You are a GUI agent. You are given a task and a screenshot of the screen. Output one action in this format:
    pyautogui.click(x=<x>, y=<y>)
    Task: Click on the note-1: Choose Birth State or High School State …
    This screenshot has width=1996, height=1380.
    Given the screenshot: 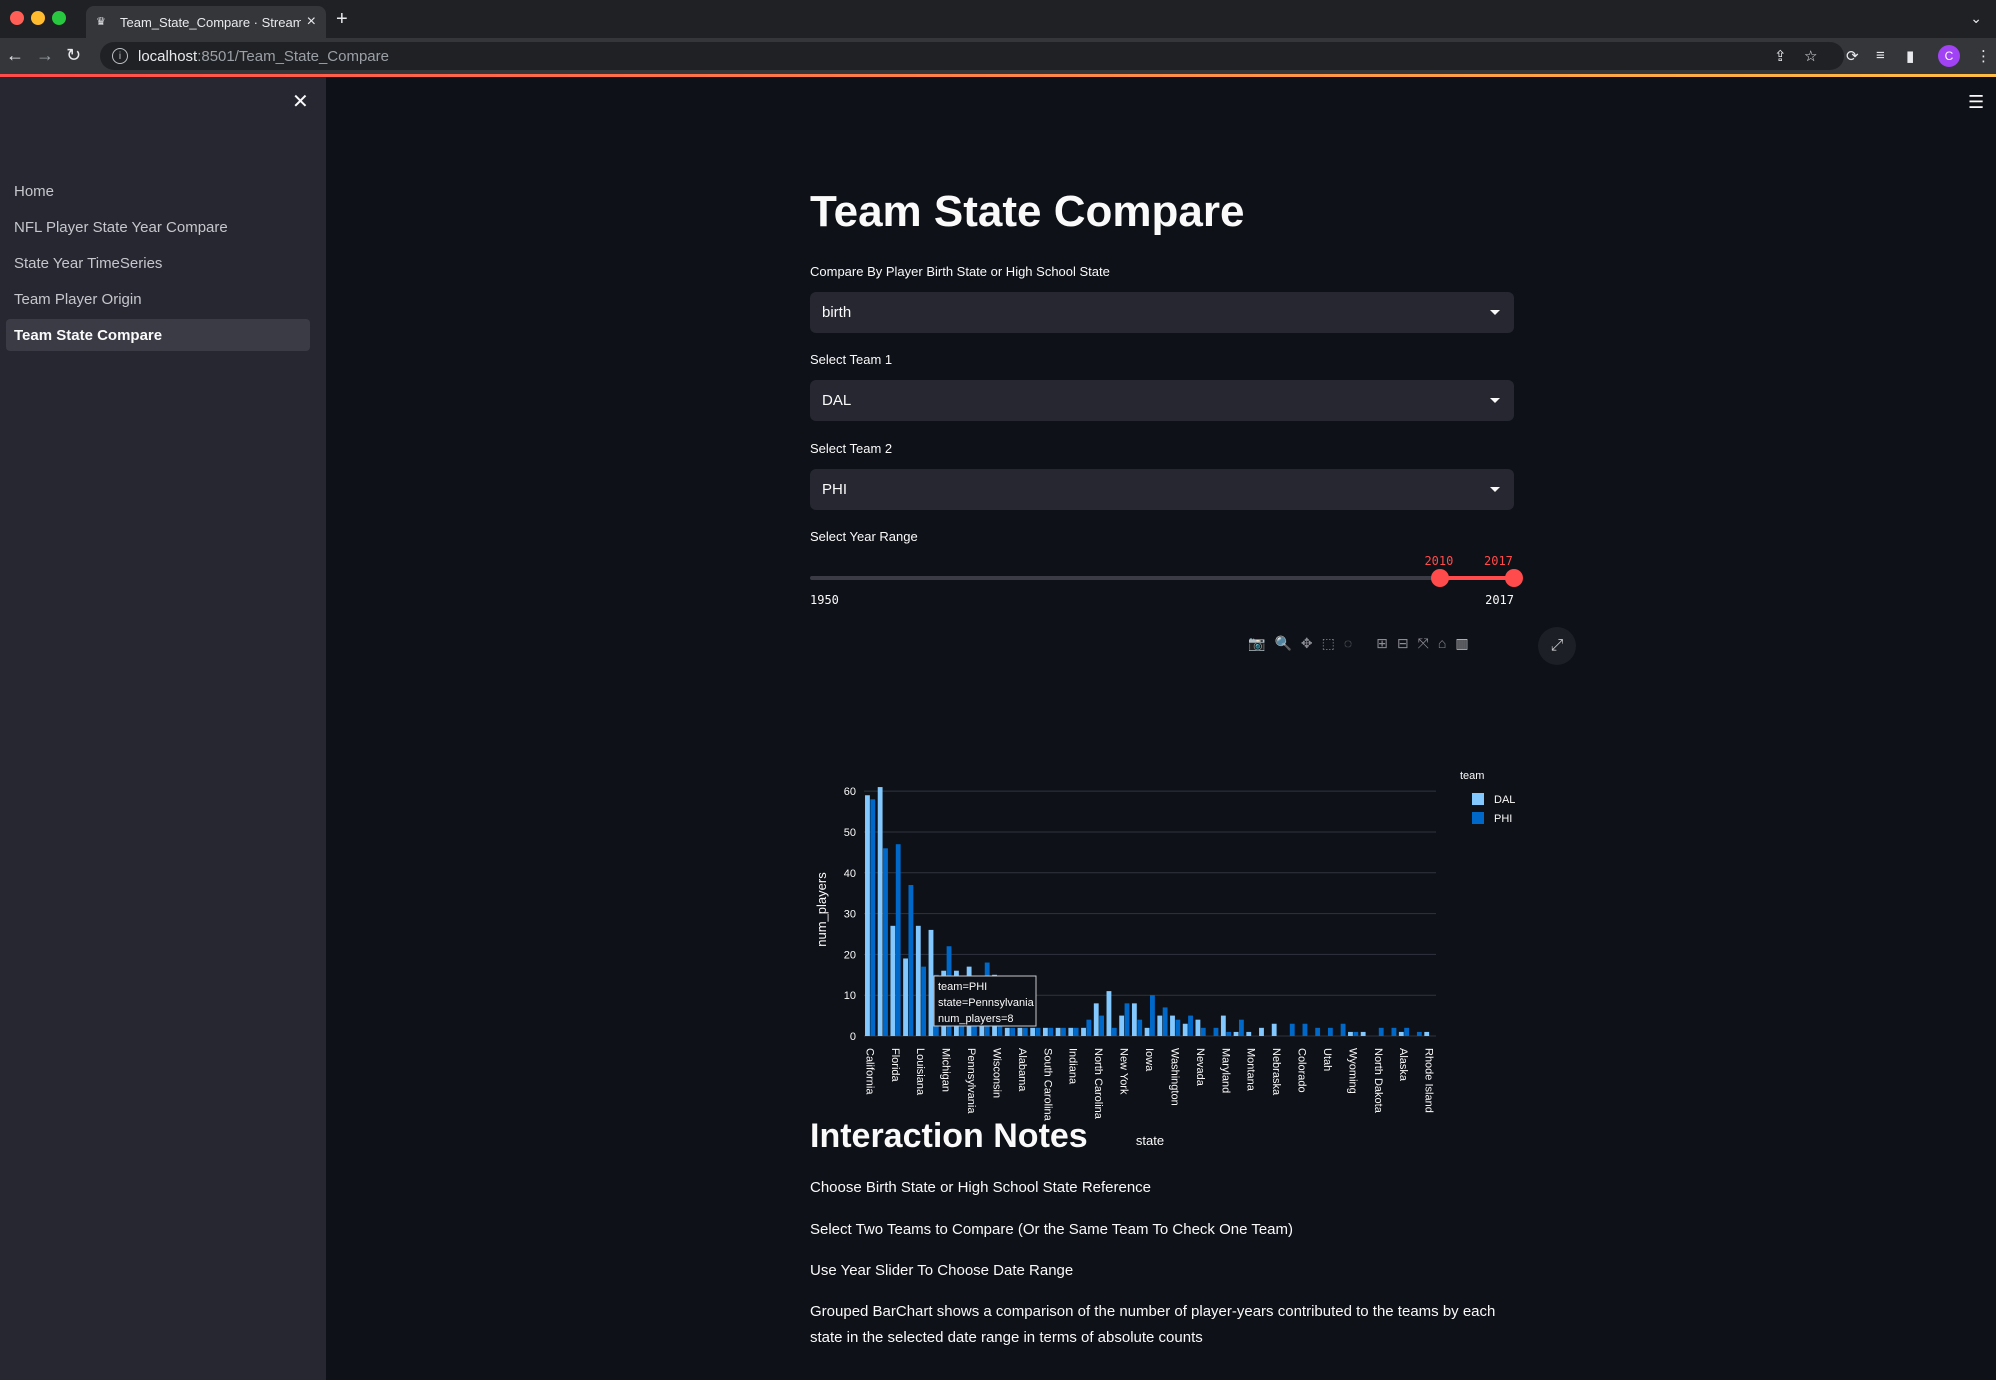 What is the action you would take?
    pyautogui.click(x=981, y=1187)
    